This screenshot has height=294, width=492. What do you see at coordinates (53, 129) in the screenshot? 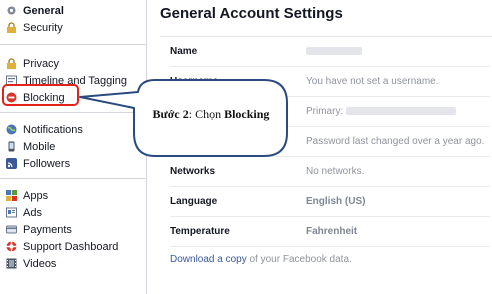
I see `sidebar-item-label: Notifications` at bounding box center [53, 129].